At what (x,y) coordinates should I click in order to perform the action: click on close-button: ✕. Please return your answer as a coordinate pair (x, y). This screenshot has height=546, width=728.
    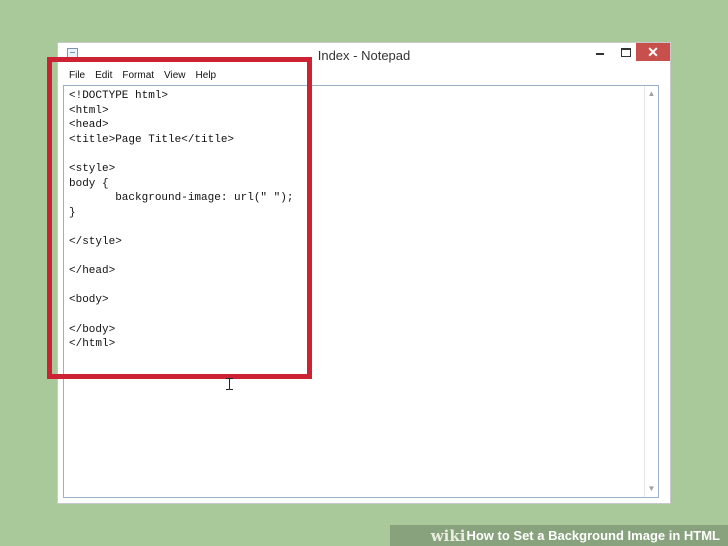
    Looking at the image, I should click on (653, 52).